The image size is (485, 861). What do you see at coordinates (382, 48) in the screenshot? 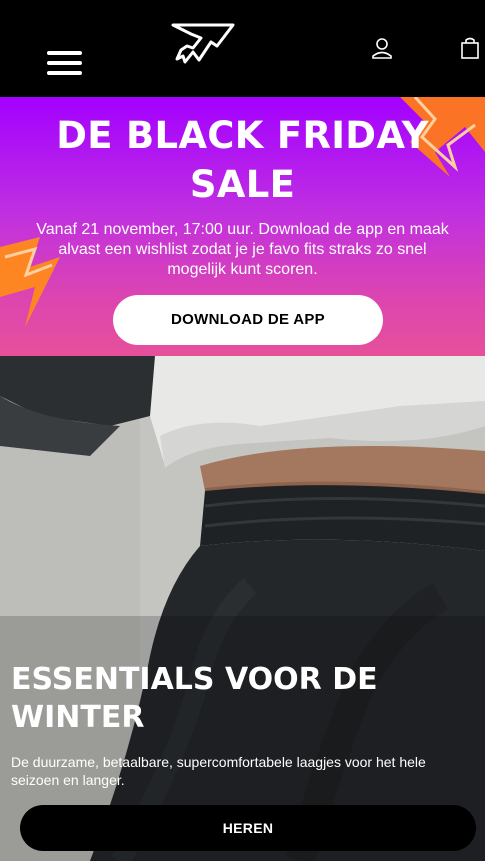
I see `user-icon` at bounding box center [382, 48].